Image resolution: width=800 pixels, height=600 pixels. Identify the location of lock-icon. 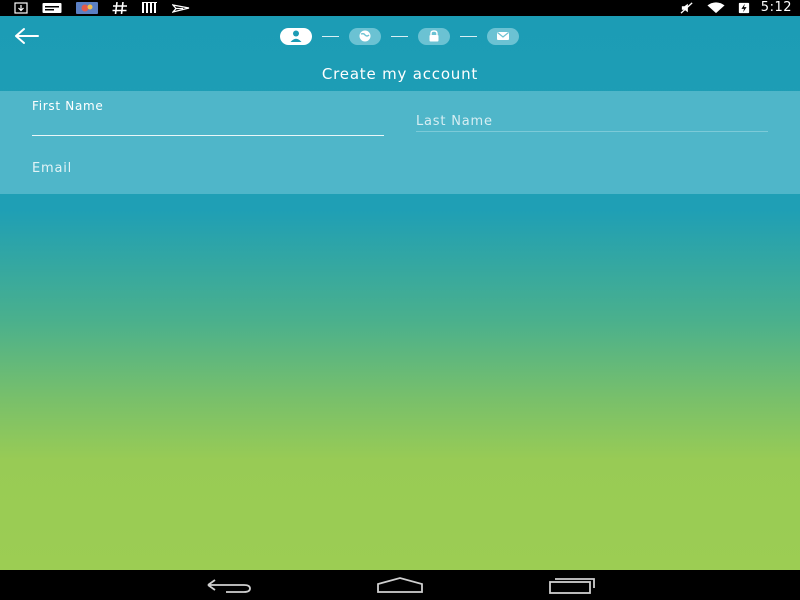
(434, 36).